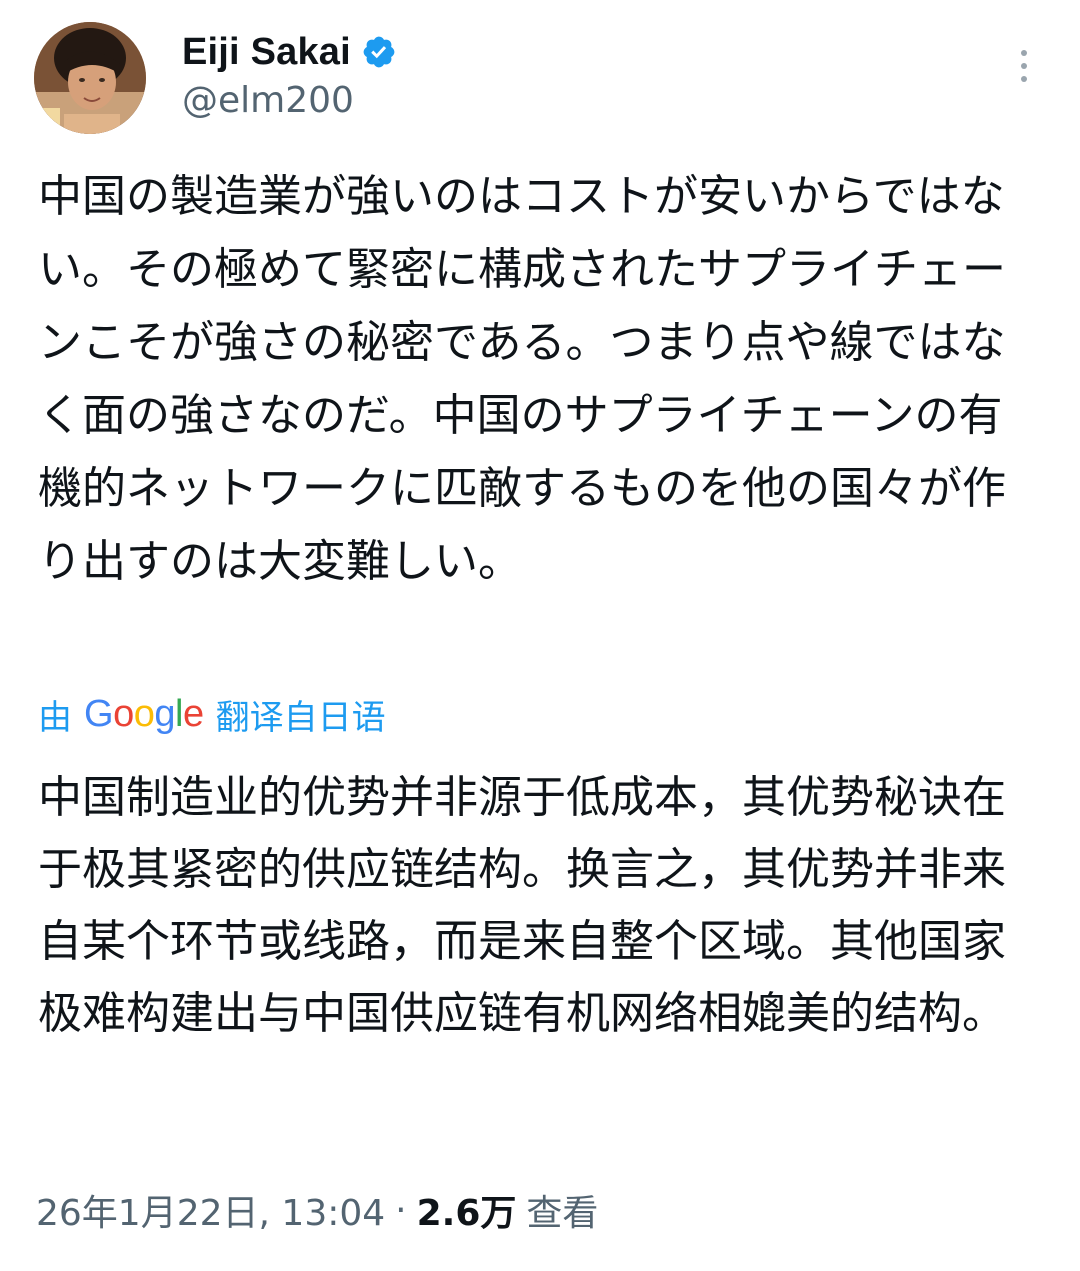  Describe the element at coordinates (540, 75) in the screenshot. I see `tweet-header: Eiji Sakai @elm200` at that location.